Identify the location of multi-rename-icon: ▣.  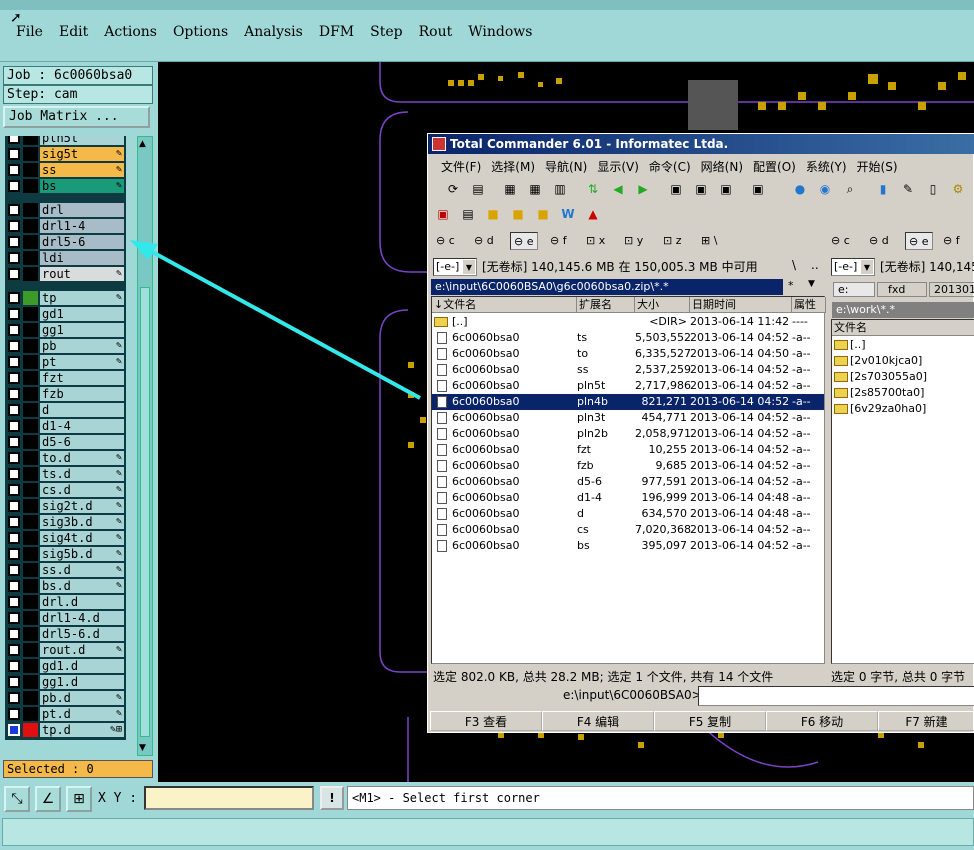
(758, 189).